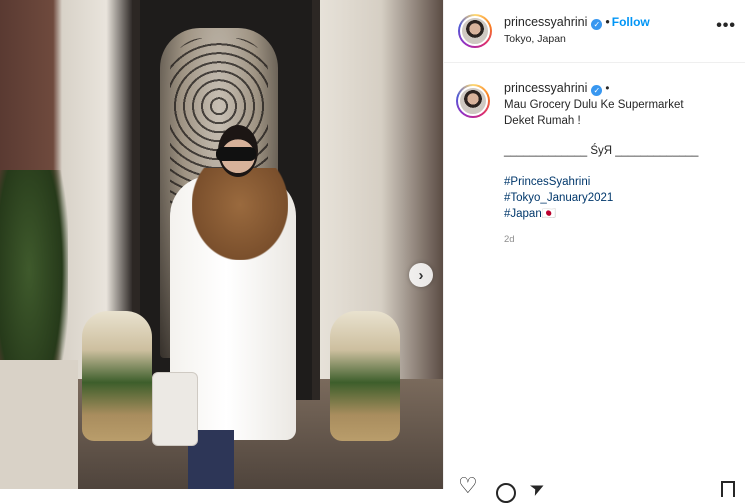 The image size is (745, 503). Describe the element at coordinates (175, 409) in the screenshot. I see `photo-handbag` at that location.